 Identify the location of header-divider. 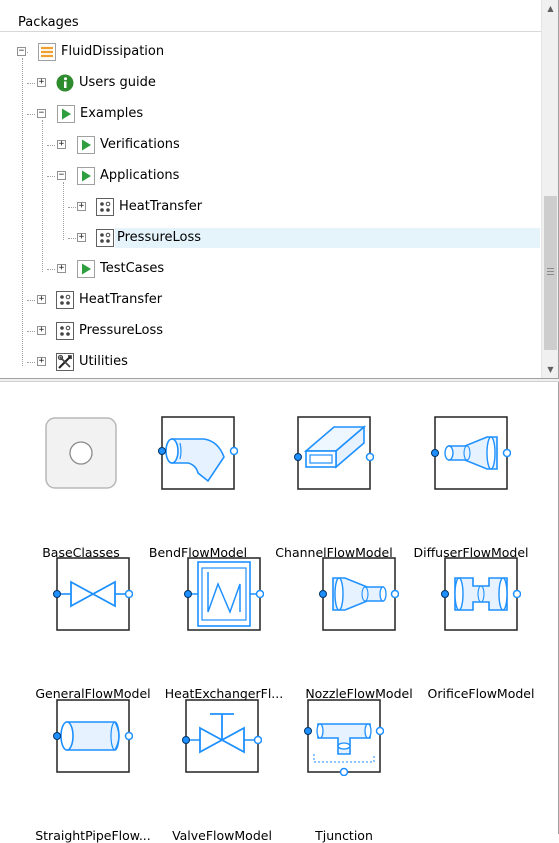
(270, 31).